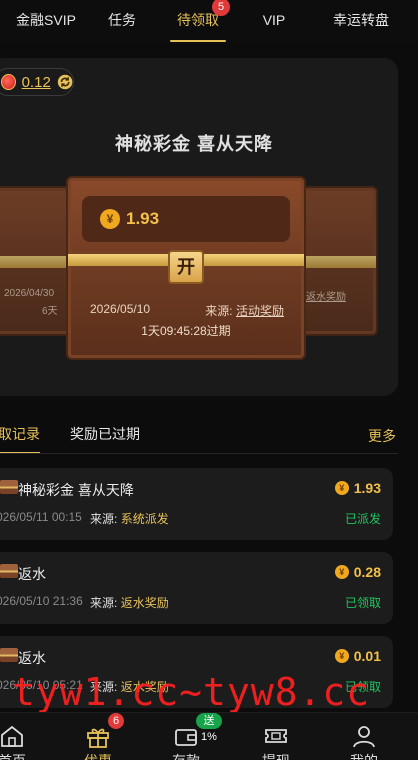  What do you see at coordinates (259, 311) in the screenshot?
I see `source-value: 活动奖励` at bounding box center [259, 311].